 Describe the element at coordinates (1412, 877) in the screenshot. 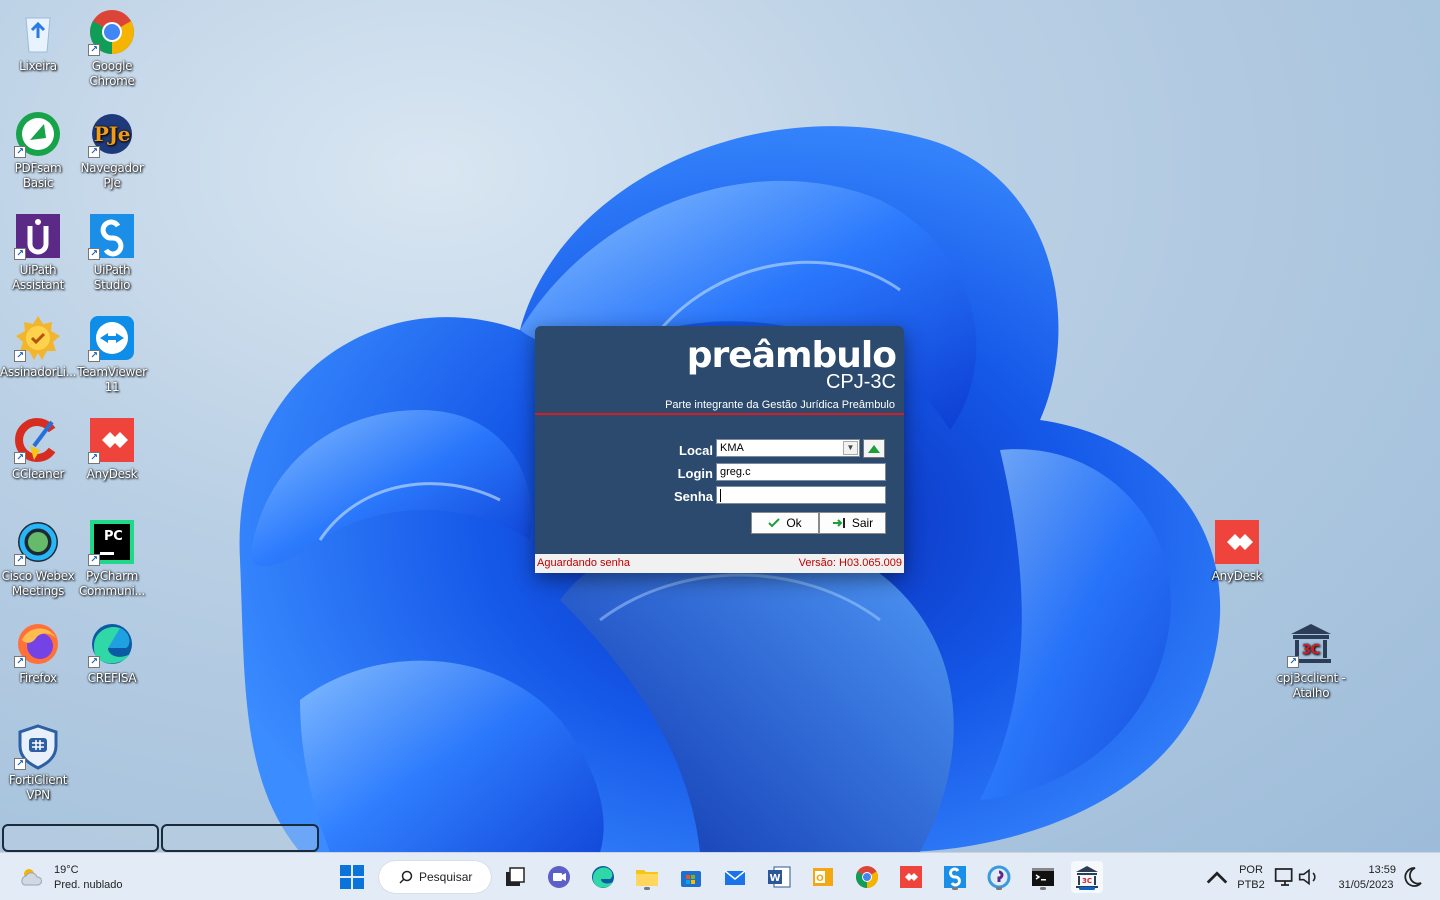

I see `tray-focus-assist` at that location.